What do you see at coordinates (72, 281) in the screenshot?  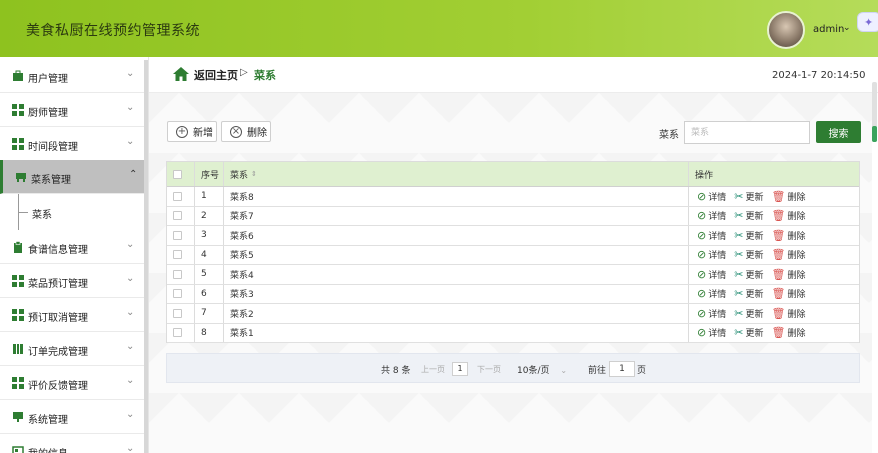 I see `sidebar-item-booking-management: 菜品预订管理 ⌄` at bounding box center [72, 281].